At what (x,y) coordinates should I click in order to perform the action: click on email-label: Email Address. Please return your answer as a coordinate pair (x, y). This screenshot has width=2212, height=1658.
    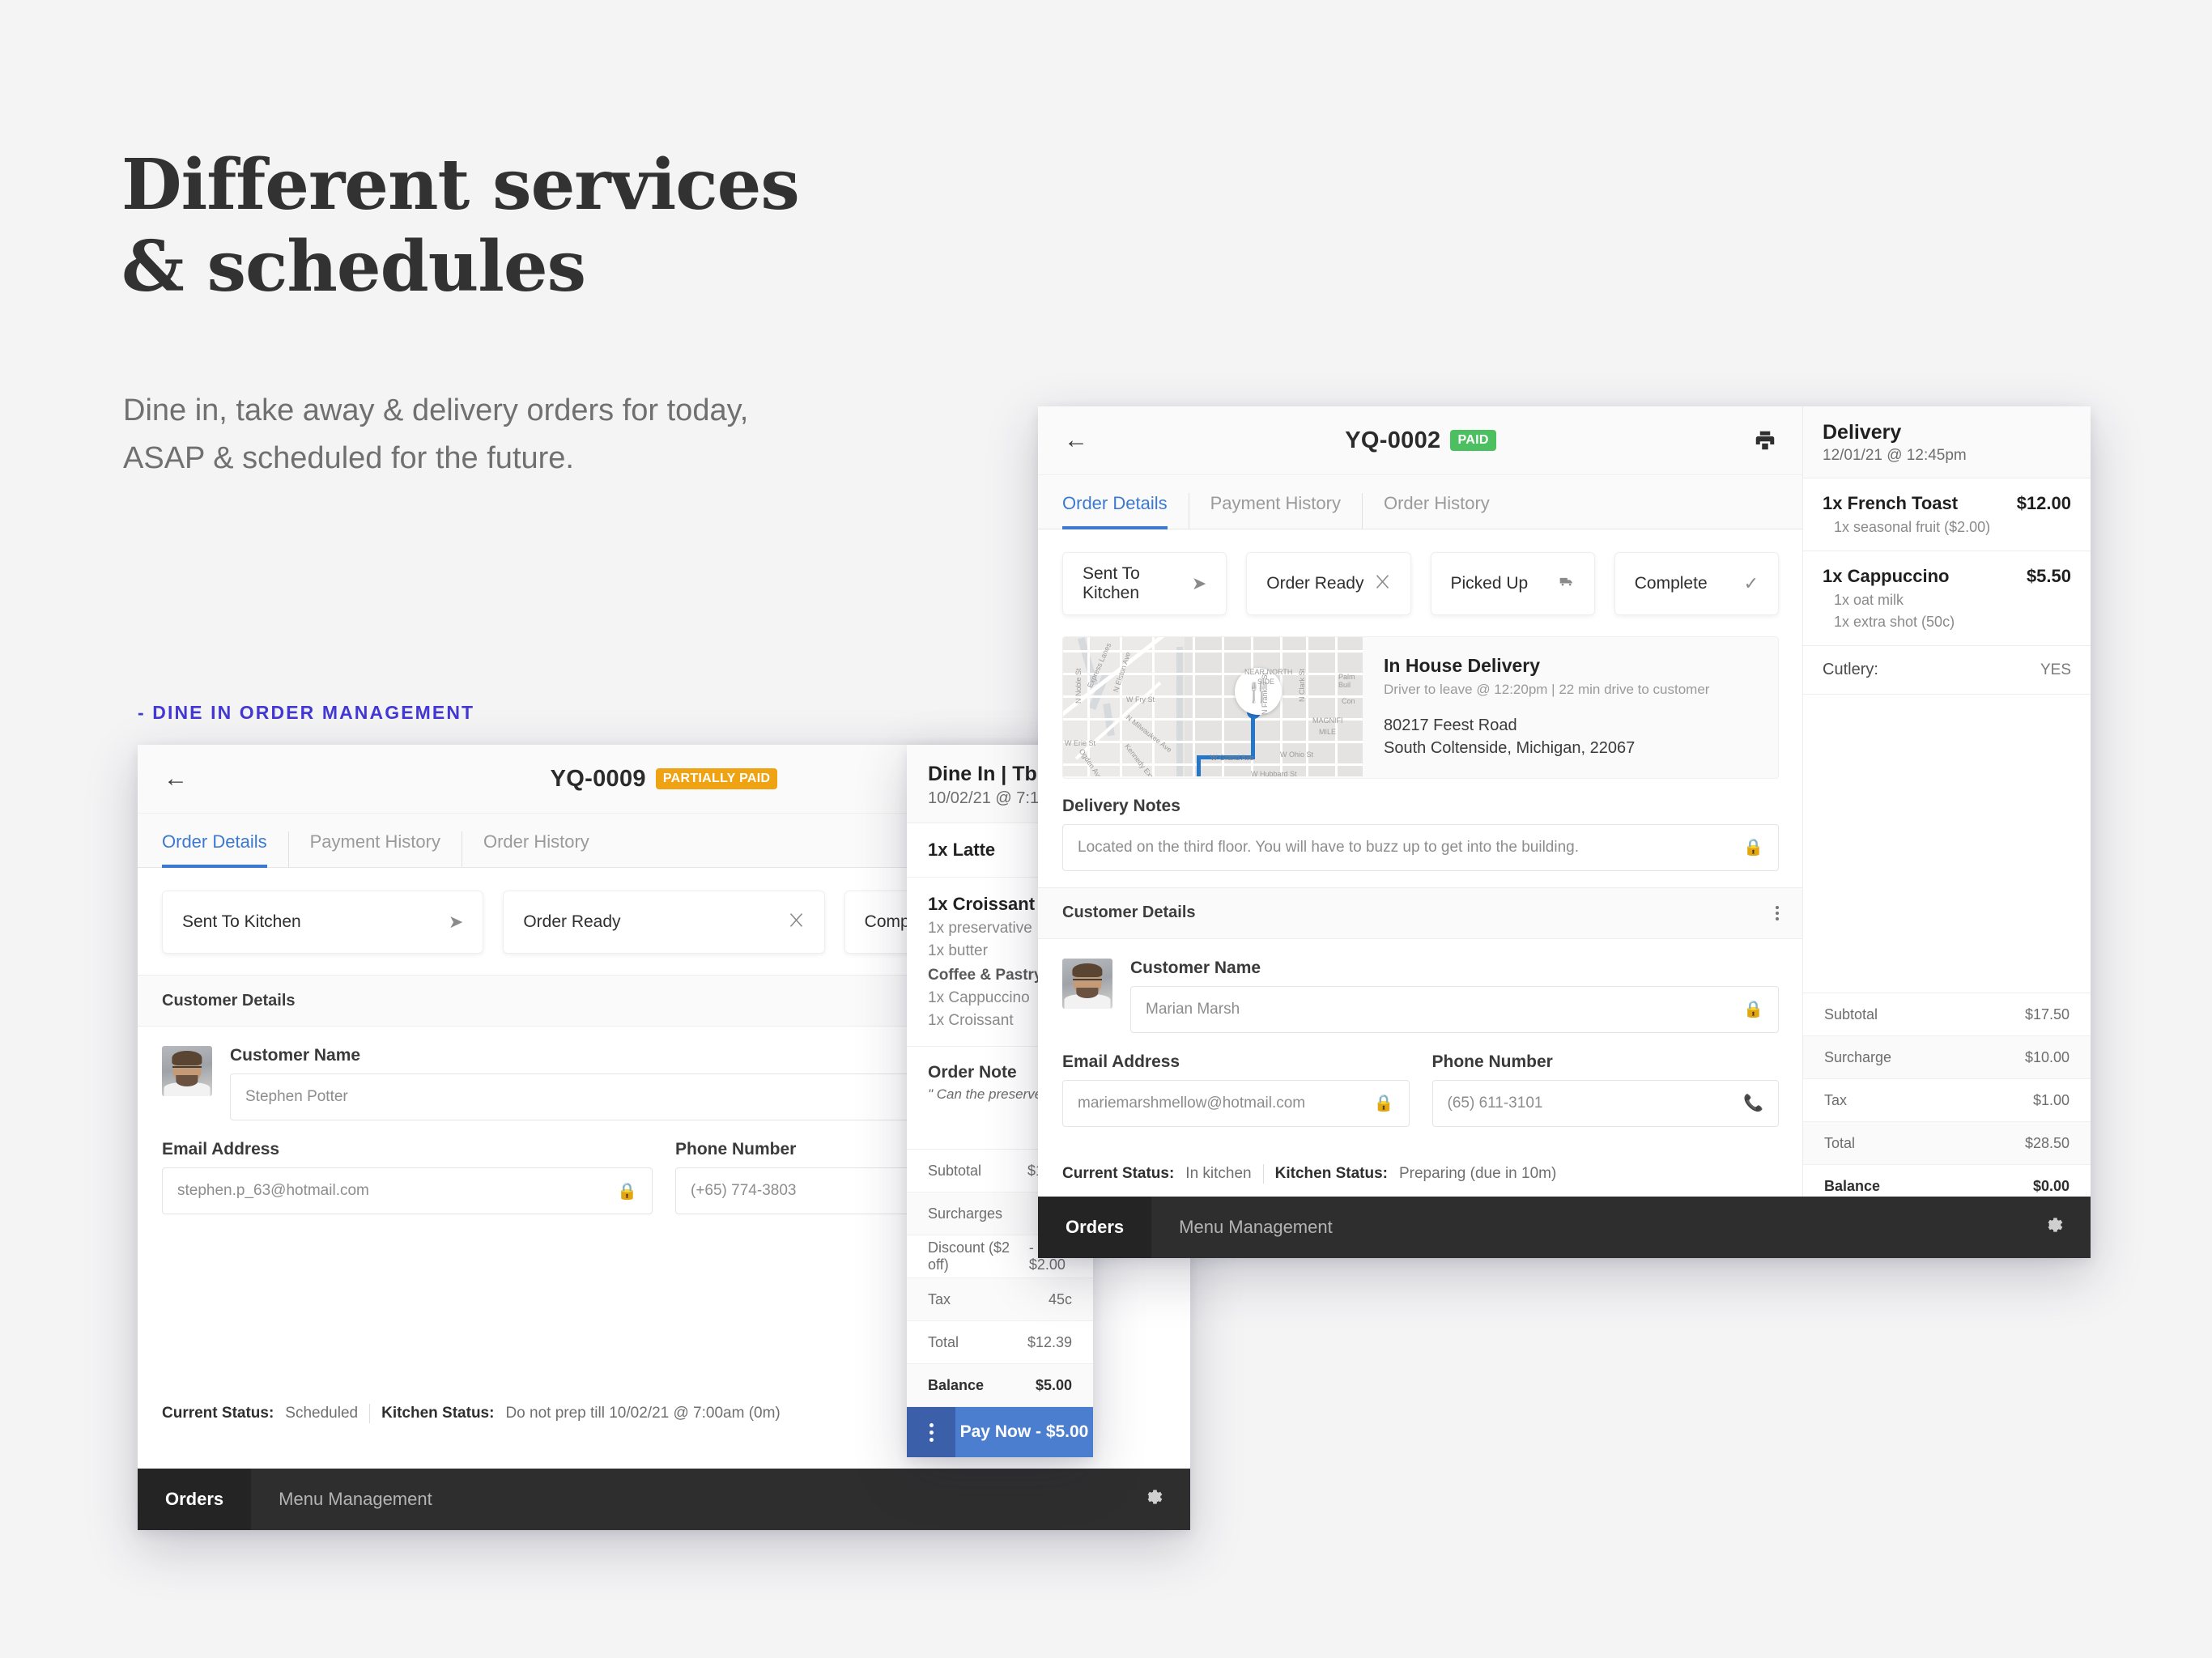
    Looking at the image, I should click on (221, 1149).